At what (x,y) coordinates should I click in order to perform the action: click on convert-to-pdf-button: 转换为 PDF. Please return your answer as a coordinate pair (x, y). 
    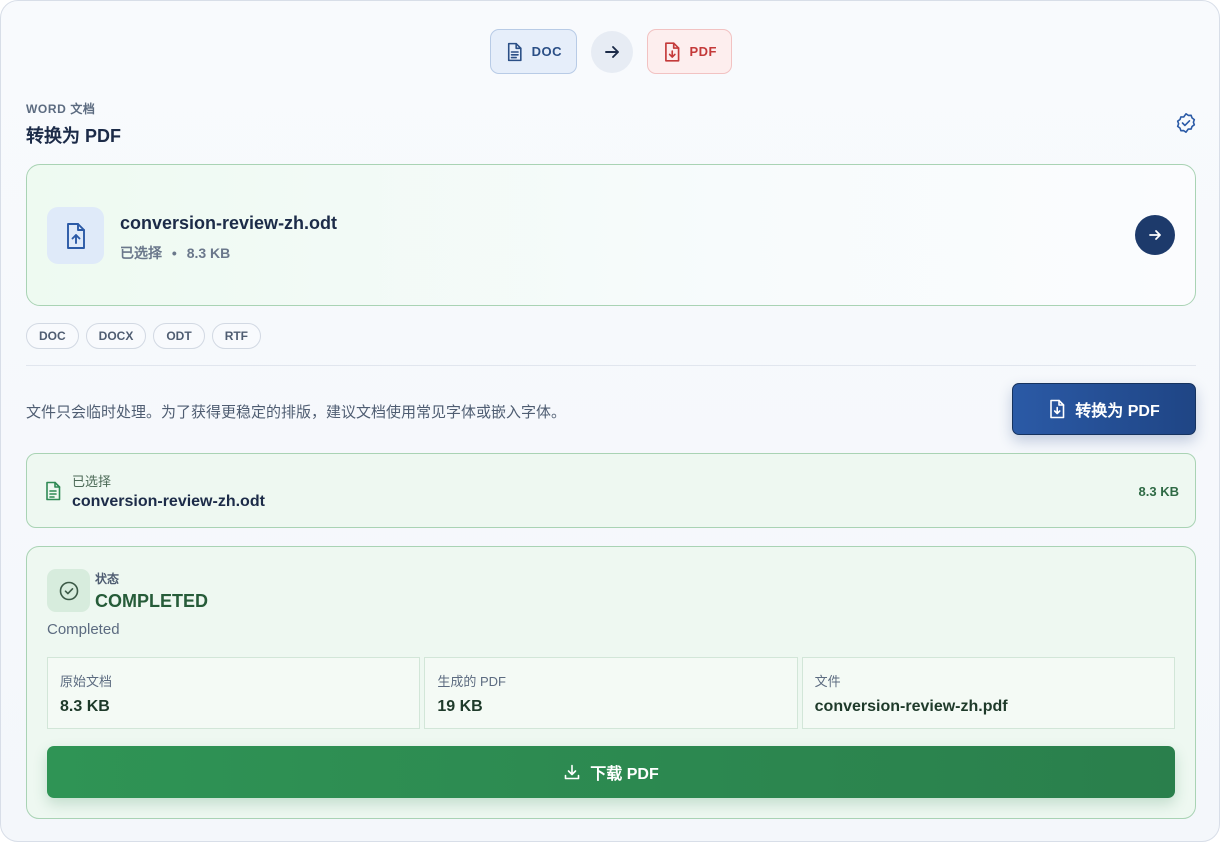
    Looking at the image, I should click on (1104, 409).